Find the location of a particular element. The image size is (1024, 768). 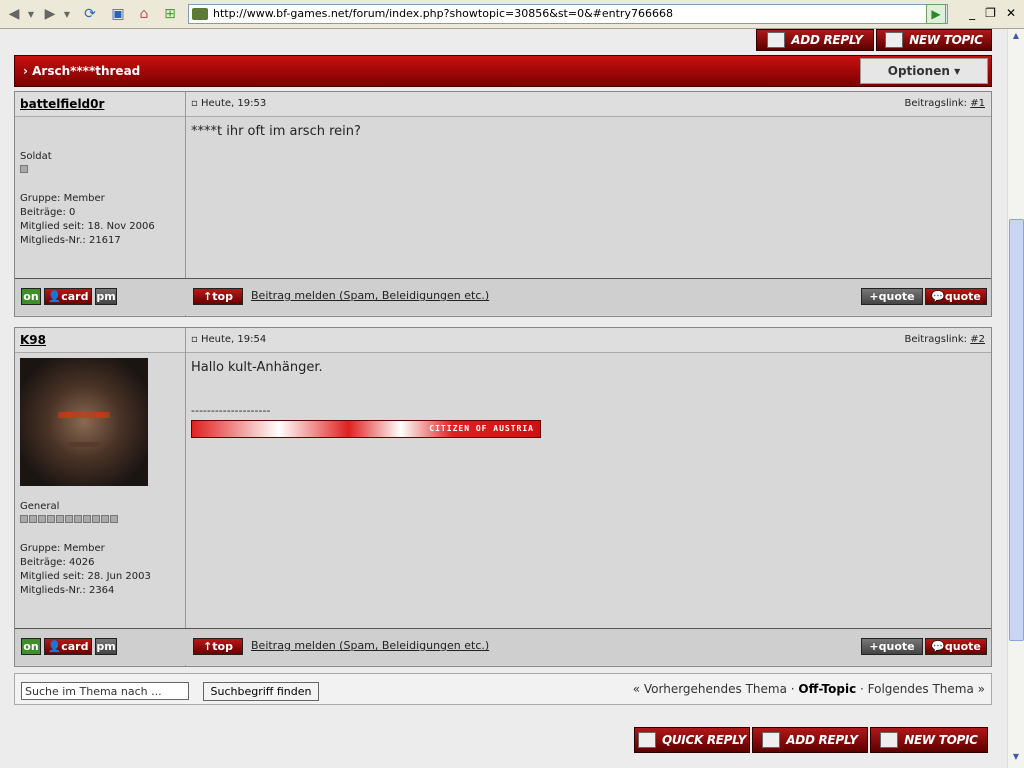

post-1-memberno: Mitglieds-Nr.: 21617 is located at coordinates (70, 240).